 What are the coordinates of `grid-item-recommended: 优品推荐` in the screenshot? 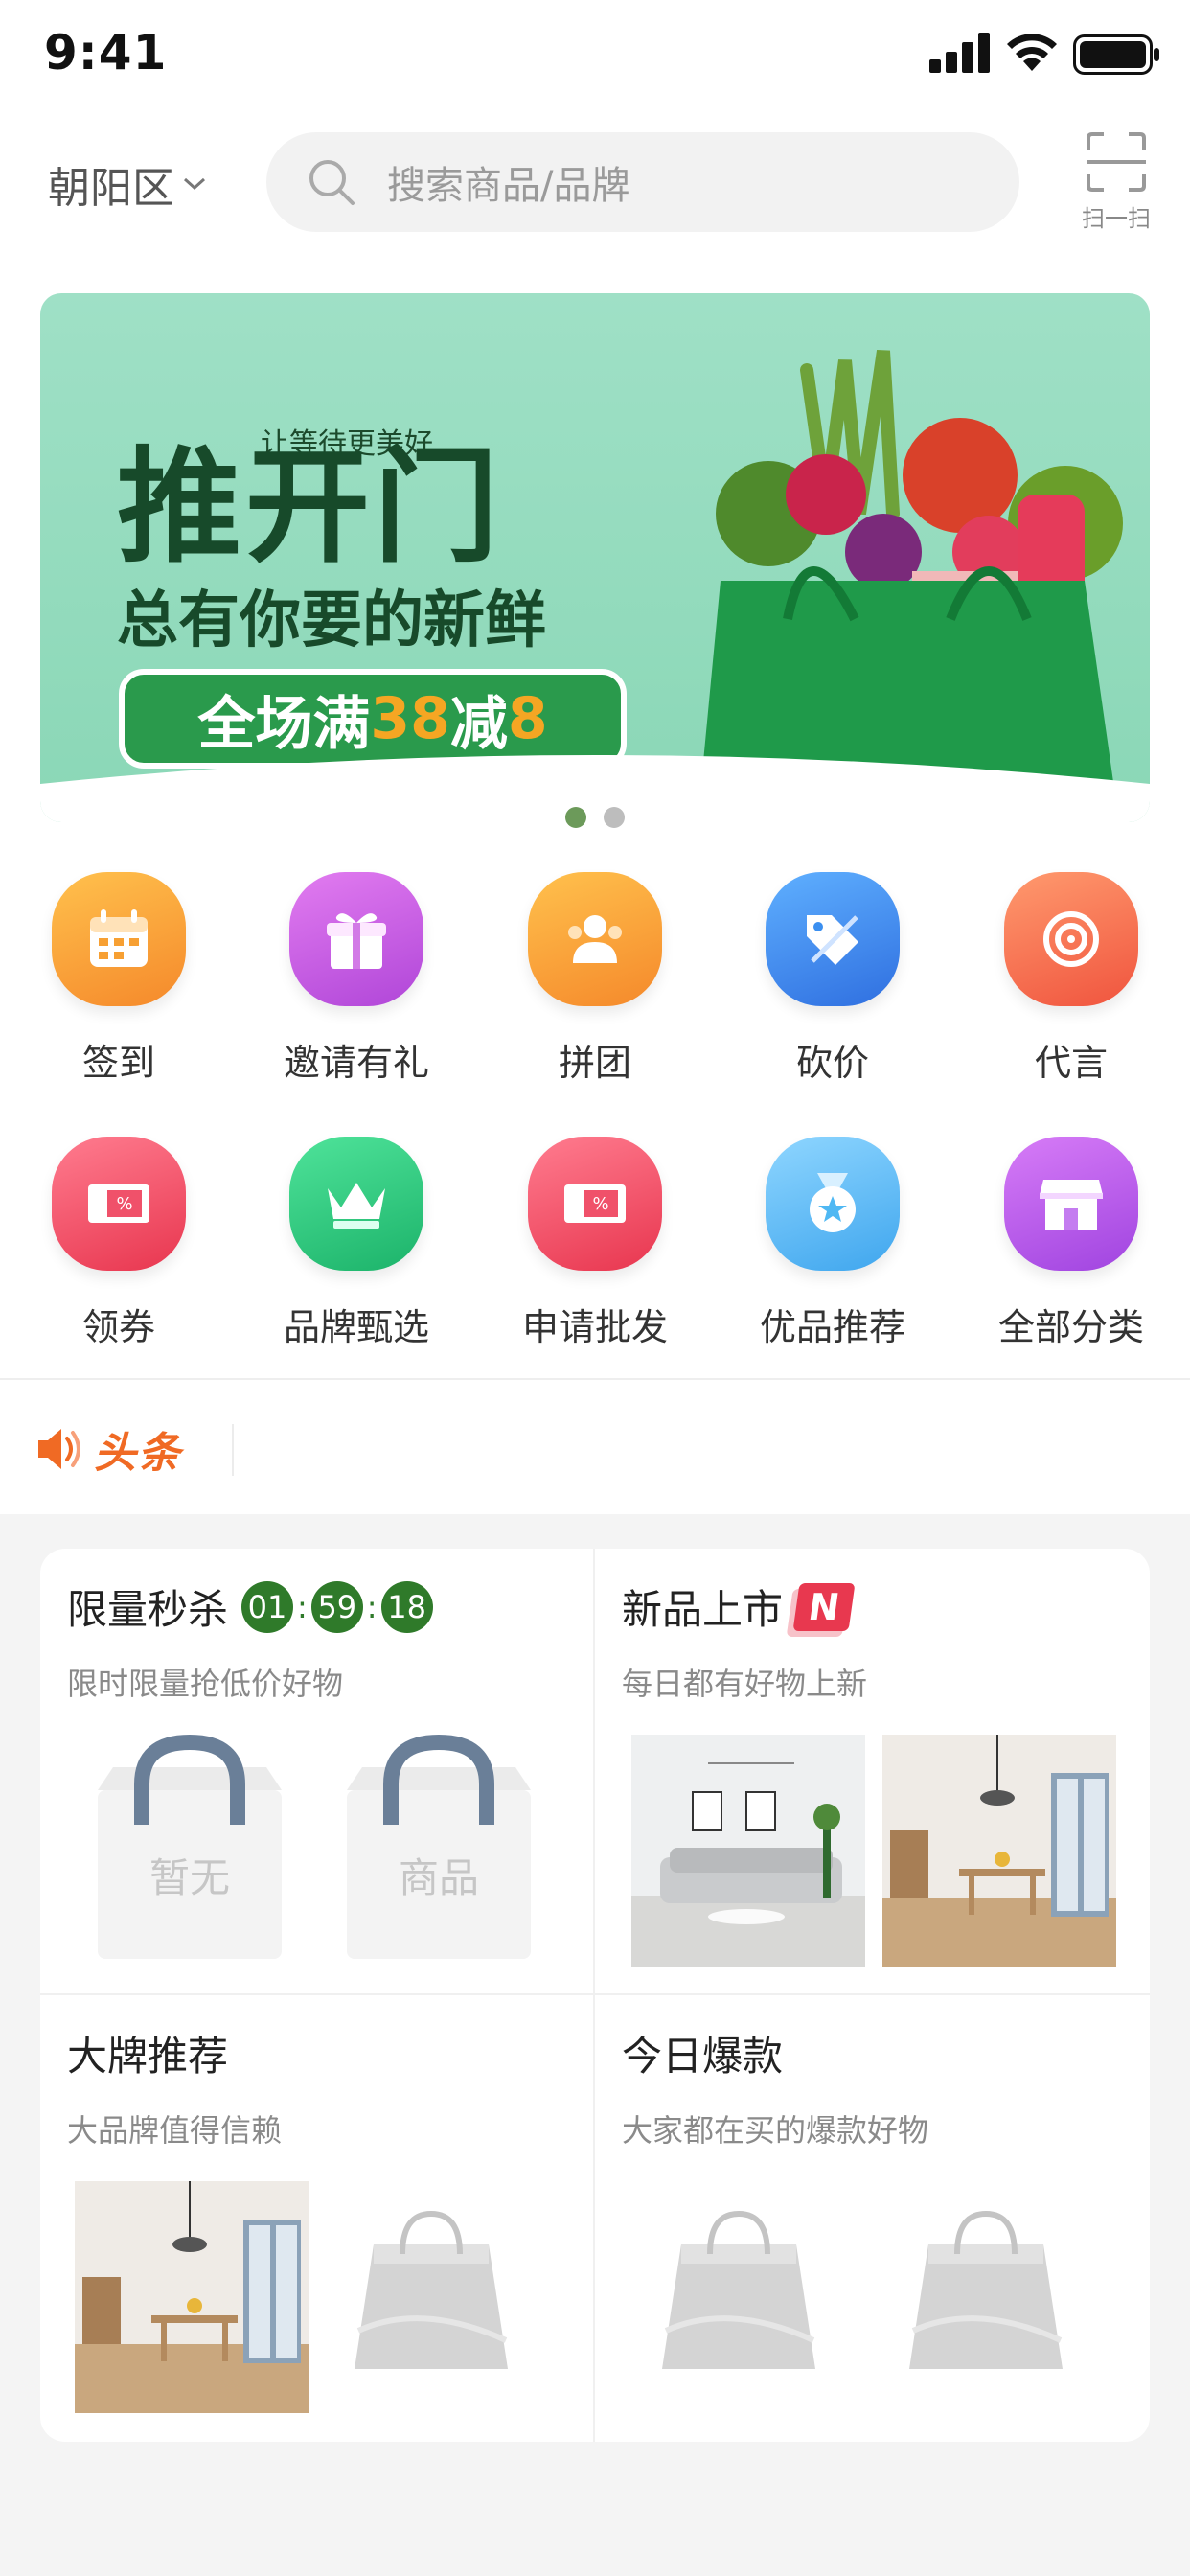 It's located at (833, 1238).